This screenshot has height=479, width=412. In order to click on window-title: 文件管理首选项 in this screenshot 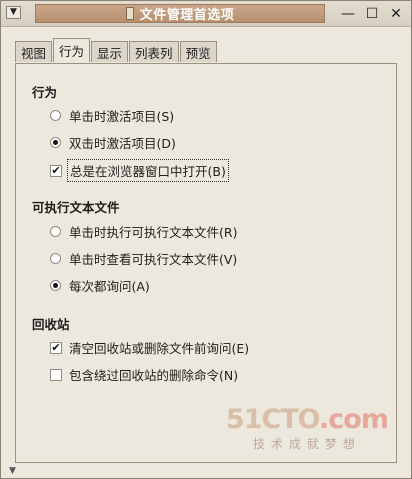, I will do `click(180, 13)`.